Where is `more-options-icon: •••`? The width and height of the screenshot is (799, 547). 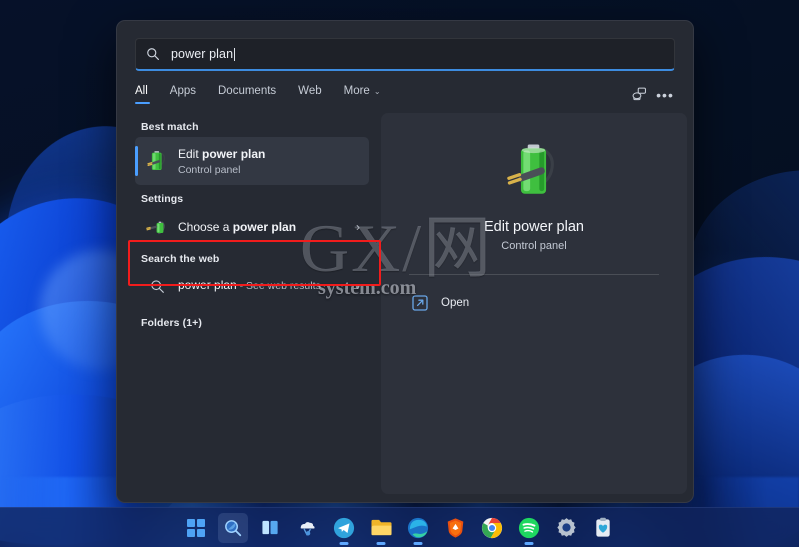
more-options-icon: ••• is located at coordinates (665, 95).